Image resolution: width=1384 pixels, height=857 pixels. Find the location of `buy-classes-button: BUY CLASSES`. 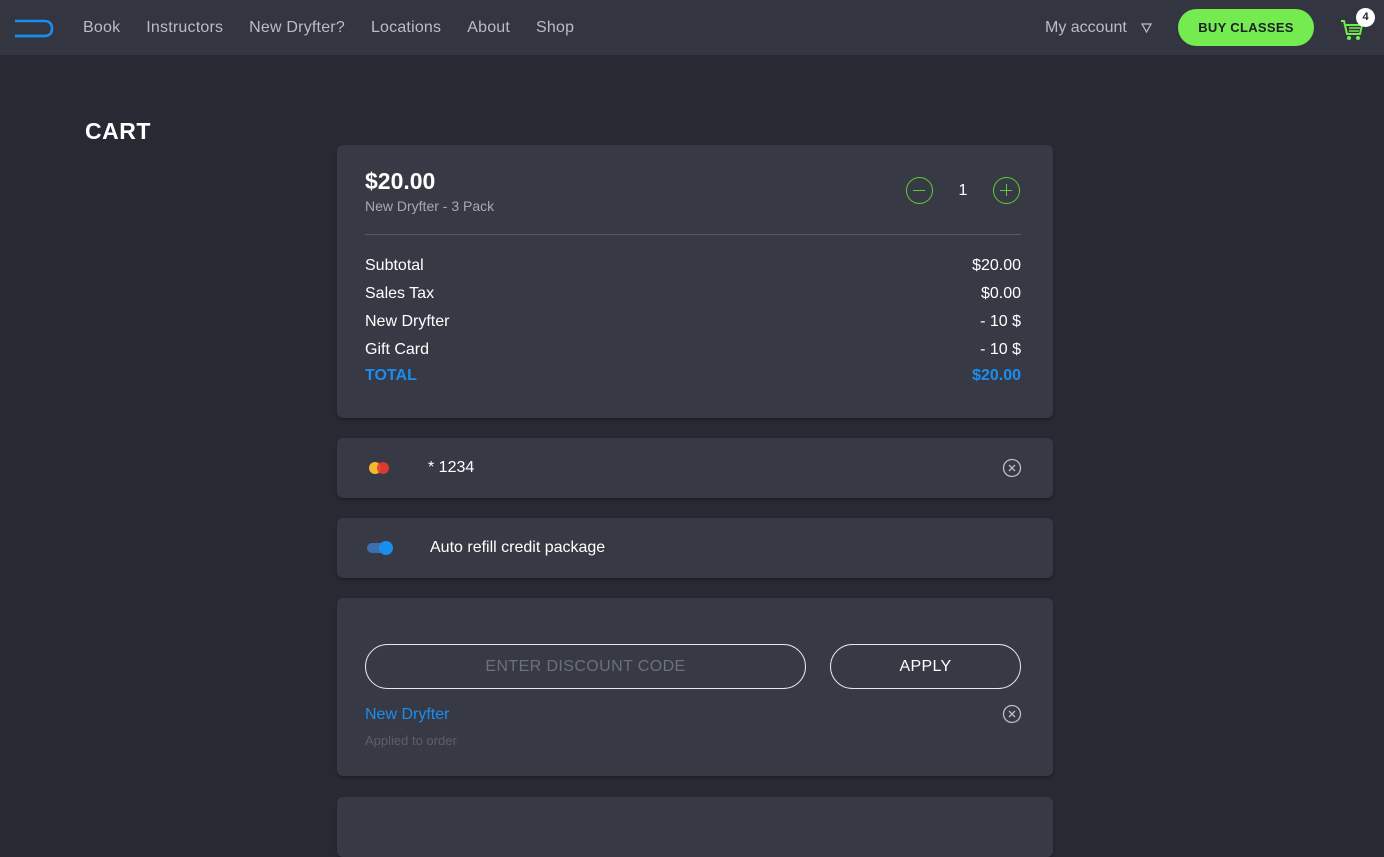

buy-classes-button: BUY CLASSES is located at coordinates (1246, 27).